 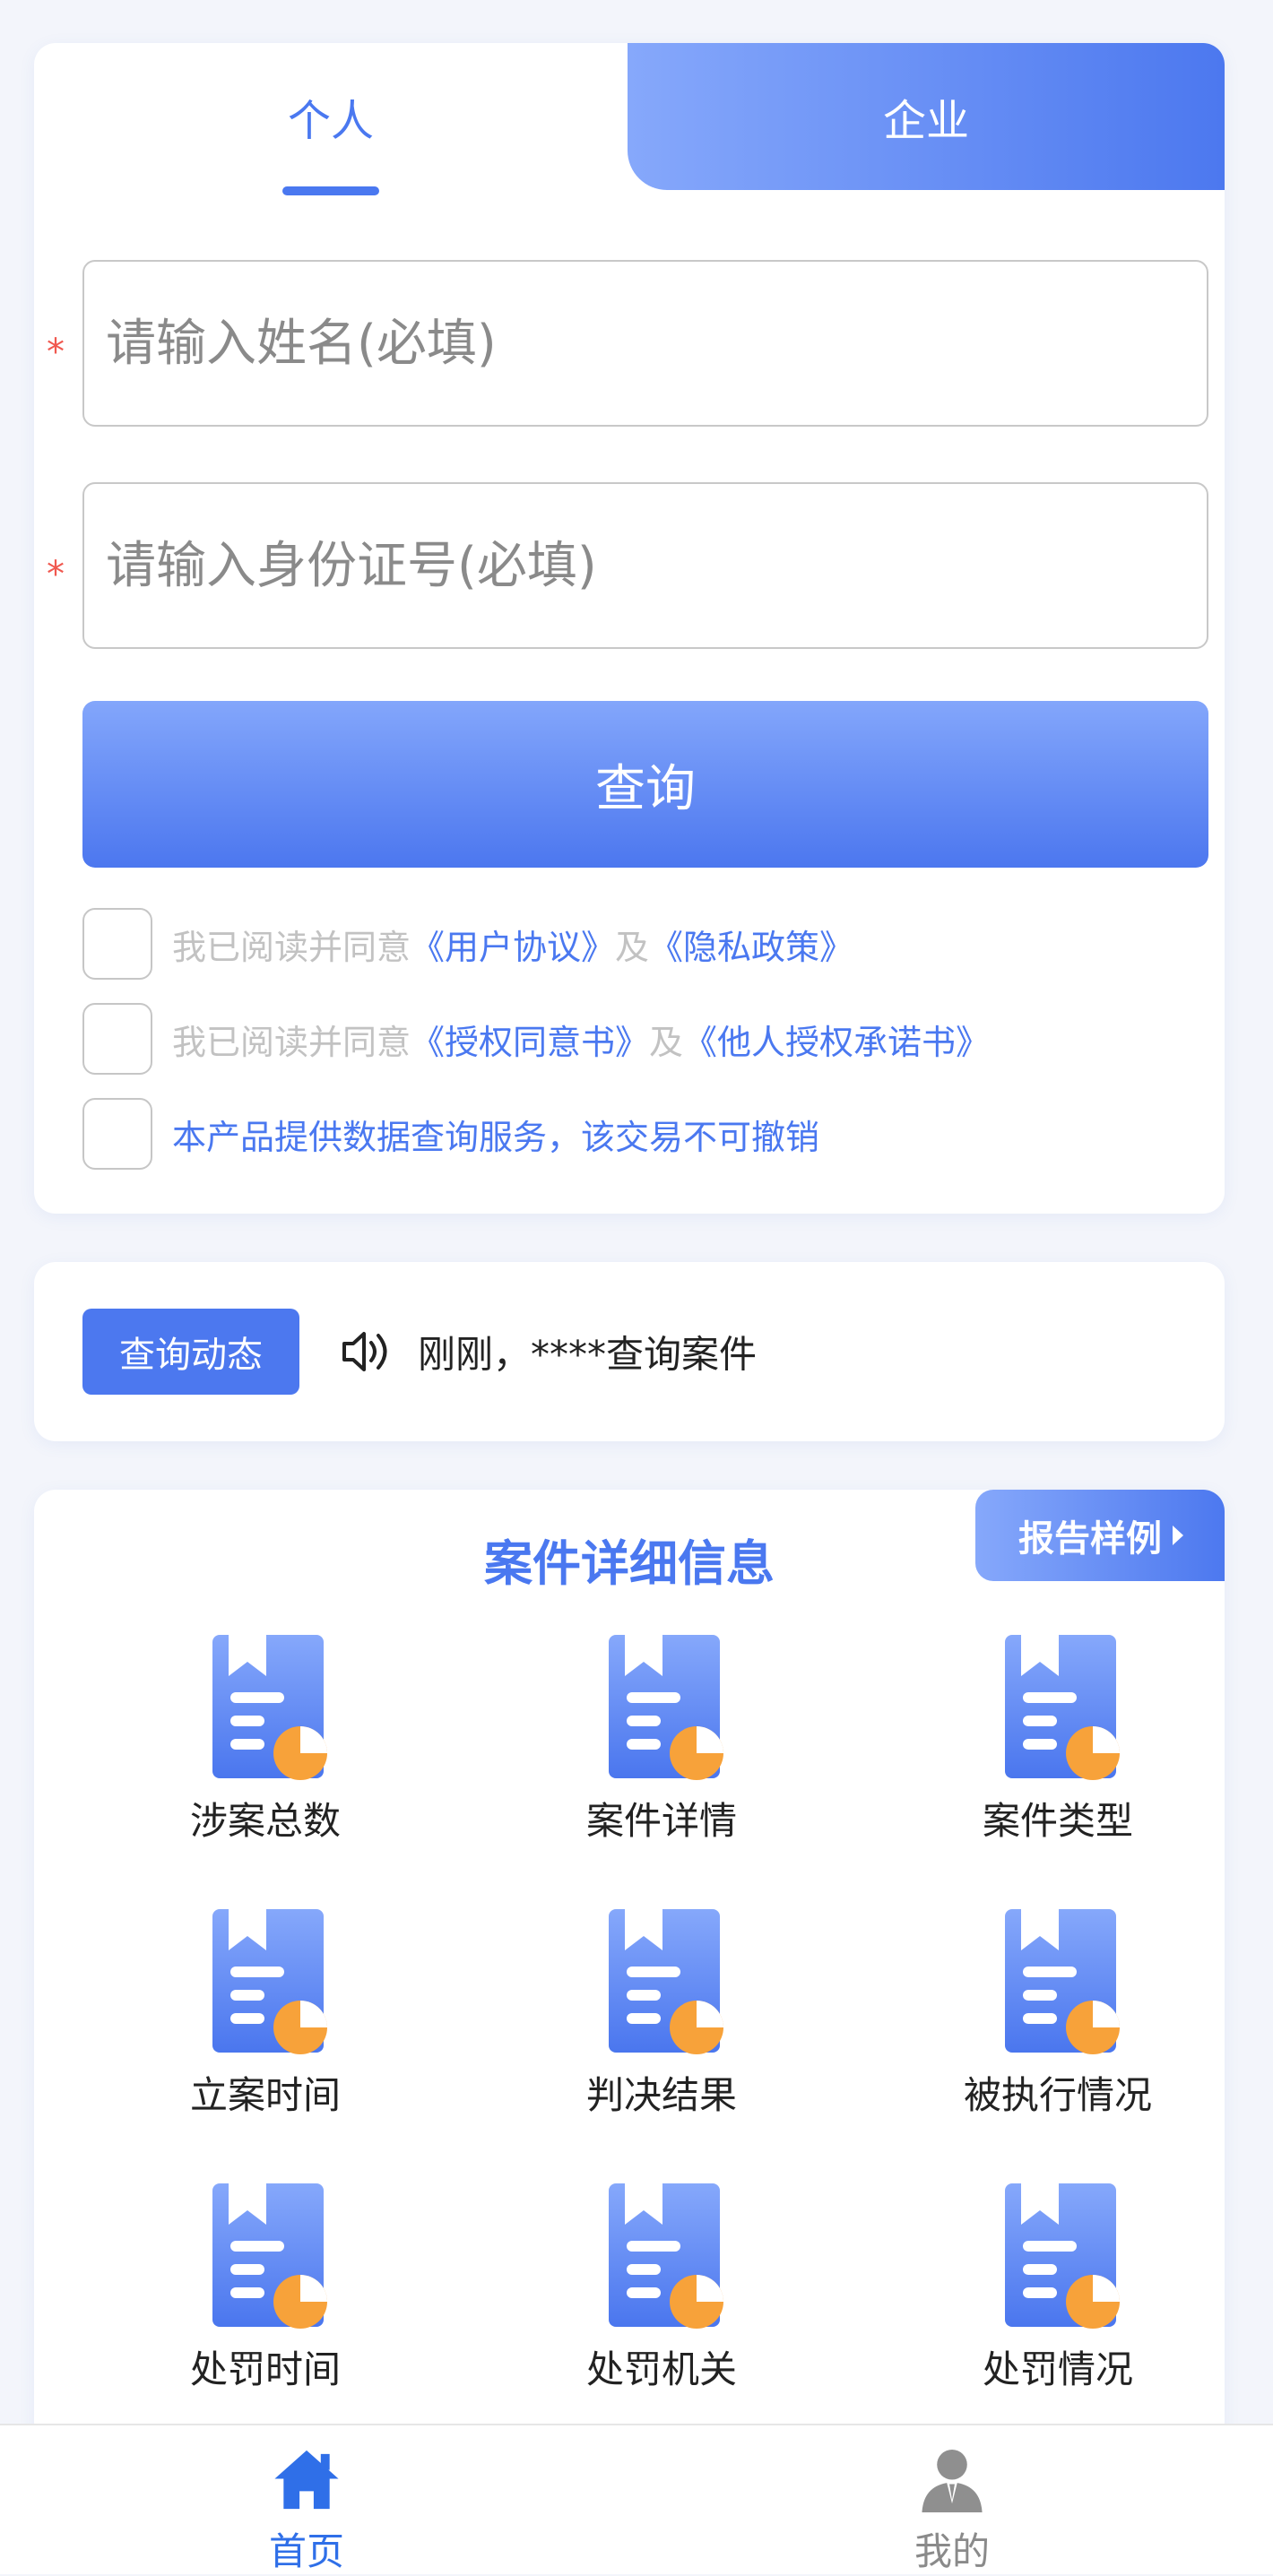 What do you see at coordinates (190, 1352) in the screenshot?
I see `query-activity-badge: 查询动态` at bounding box center [190, 1352].